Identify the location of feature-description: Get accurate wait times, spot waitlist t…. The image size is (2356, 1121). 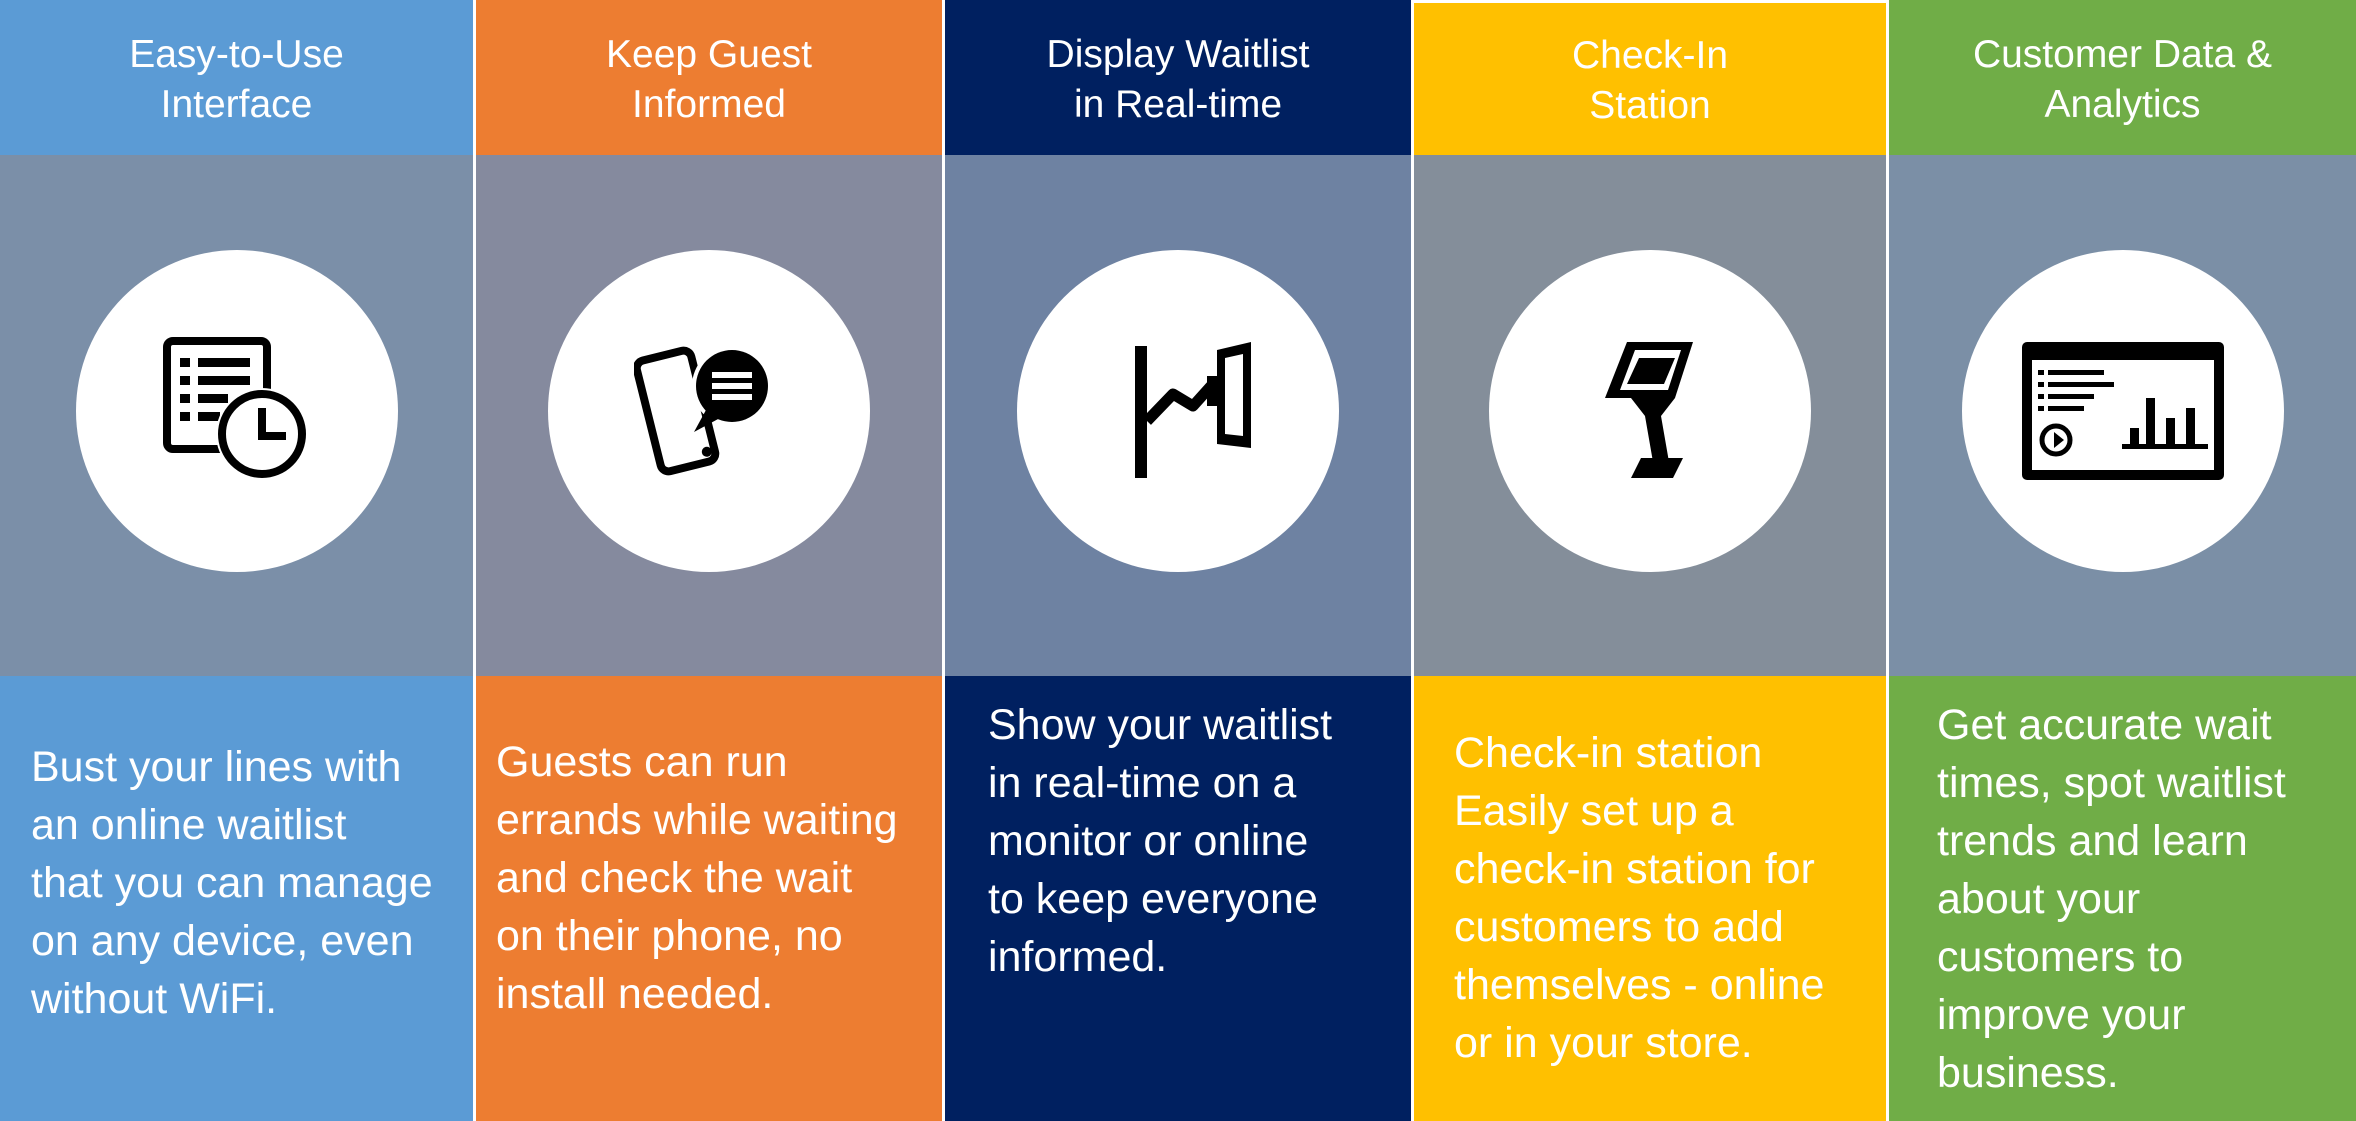
(2122, 898).